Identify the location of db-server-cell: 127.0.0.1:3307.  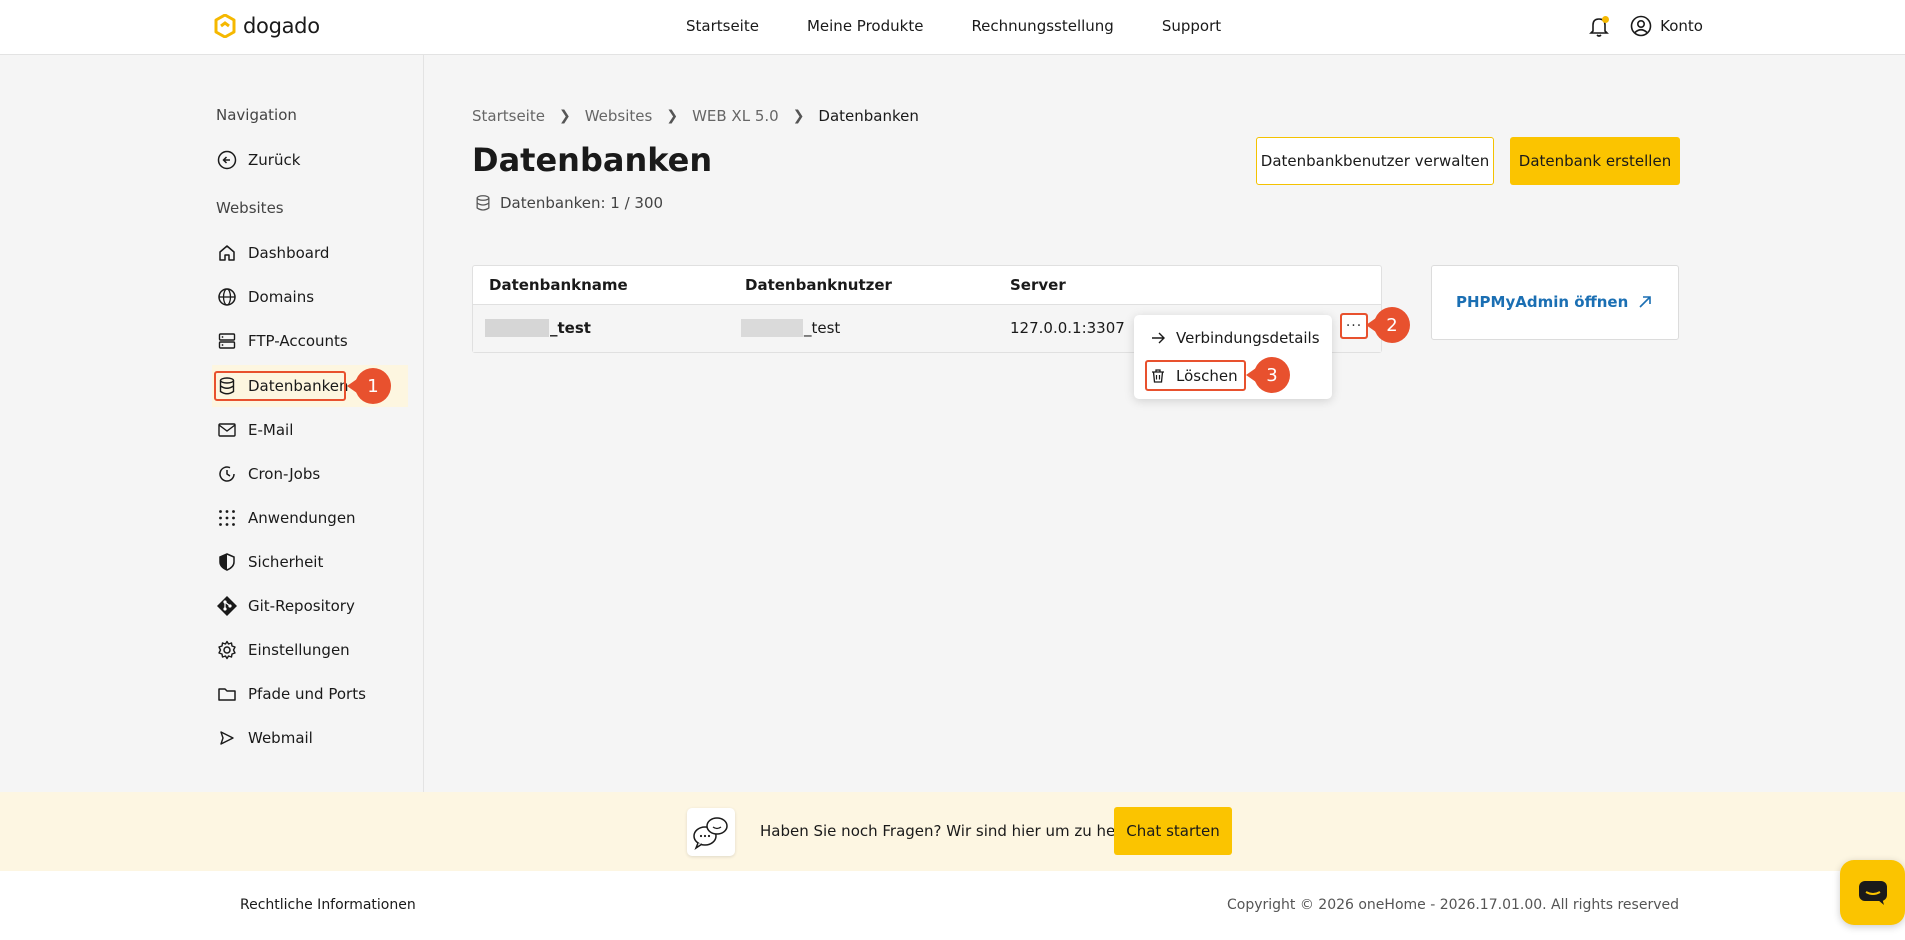
(1067, 328).